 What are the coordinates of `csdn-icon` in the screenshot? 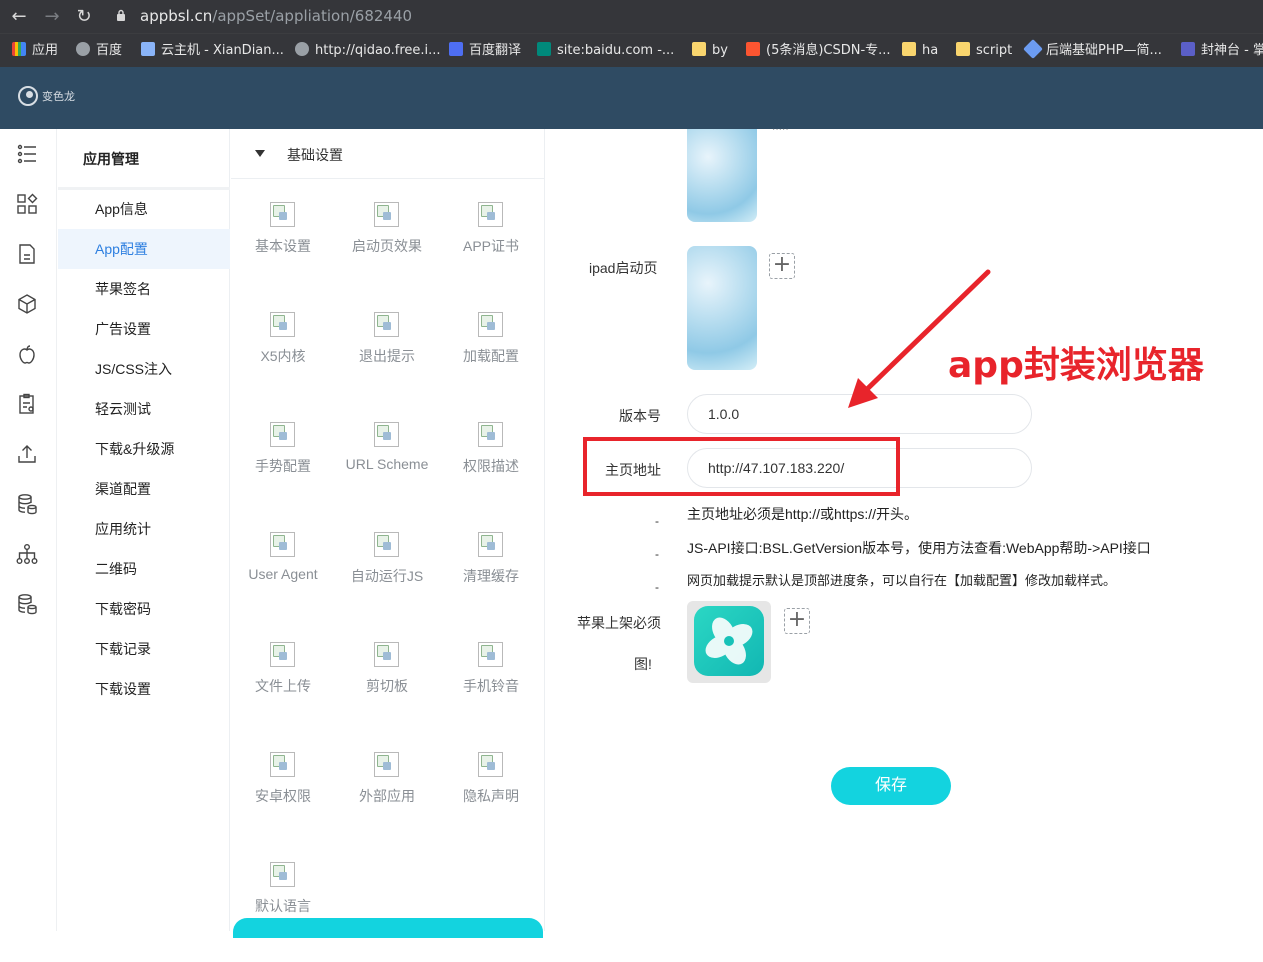 It's located at (753, 49).